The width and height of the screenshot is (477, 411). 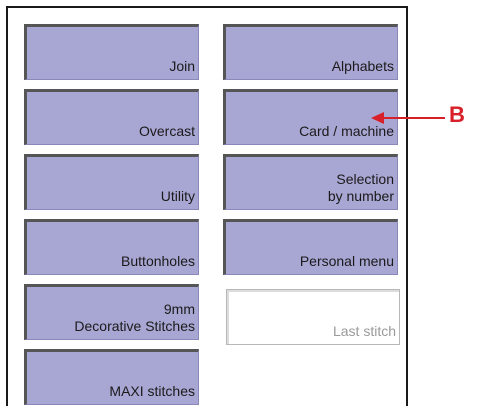 What do you see at coordinates (111, 377) in the screenshot?
I see `maxi-stitches-button: MAXI stitches` at bounding box center [111, 377].